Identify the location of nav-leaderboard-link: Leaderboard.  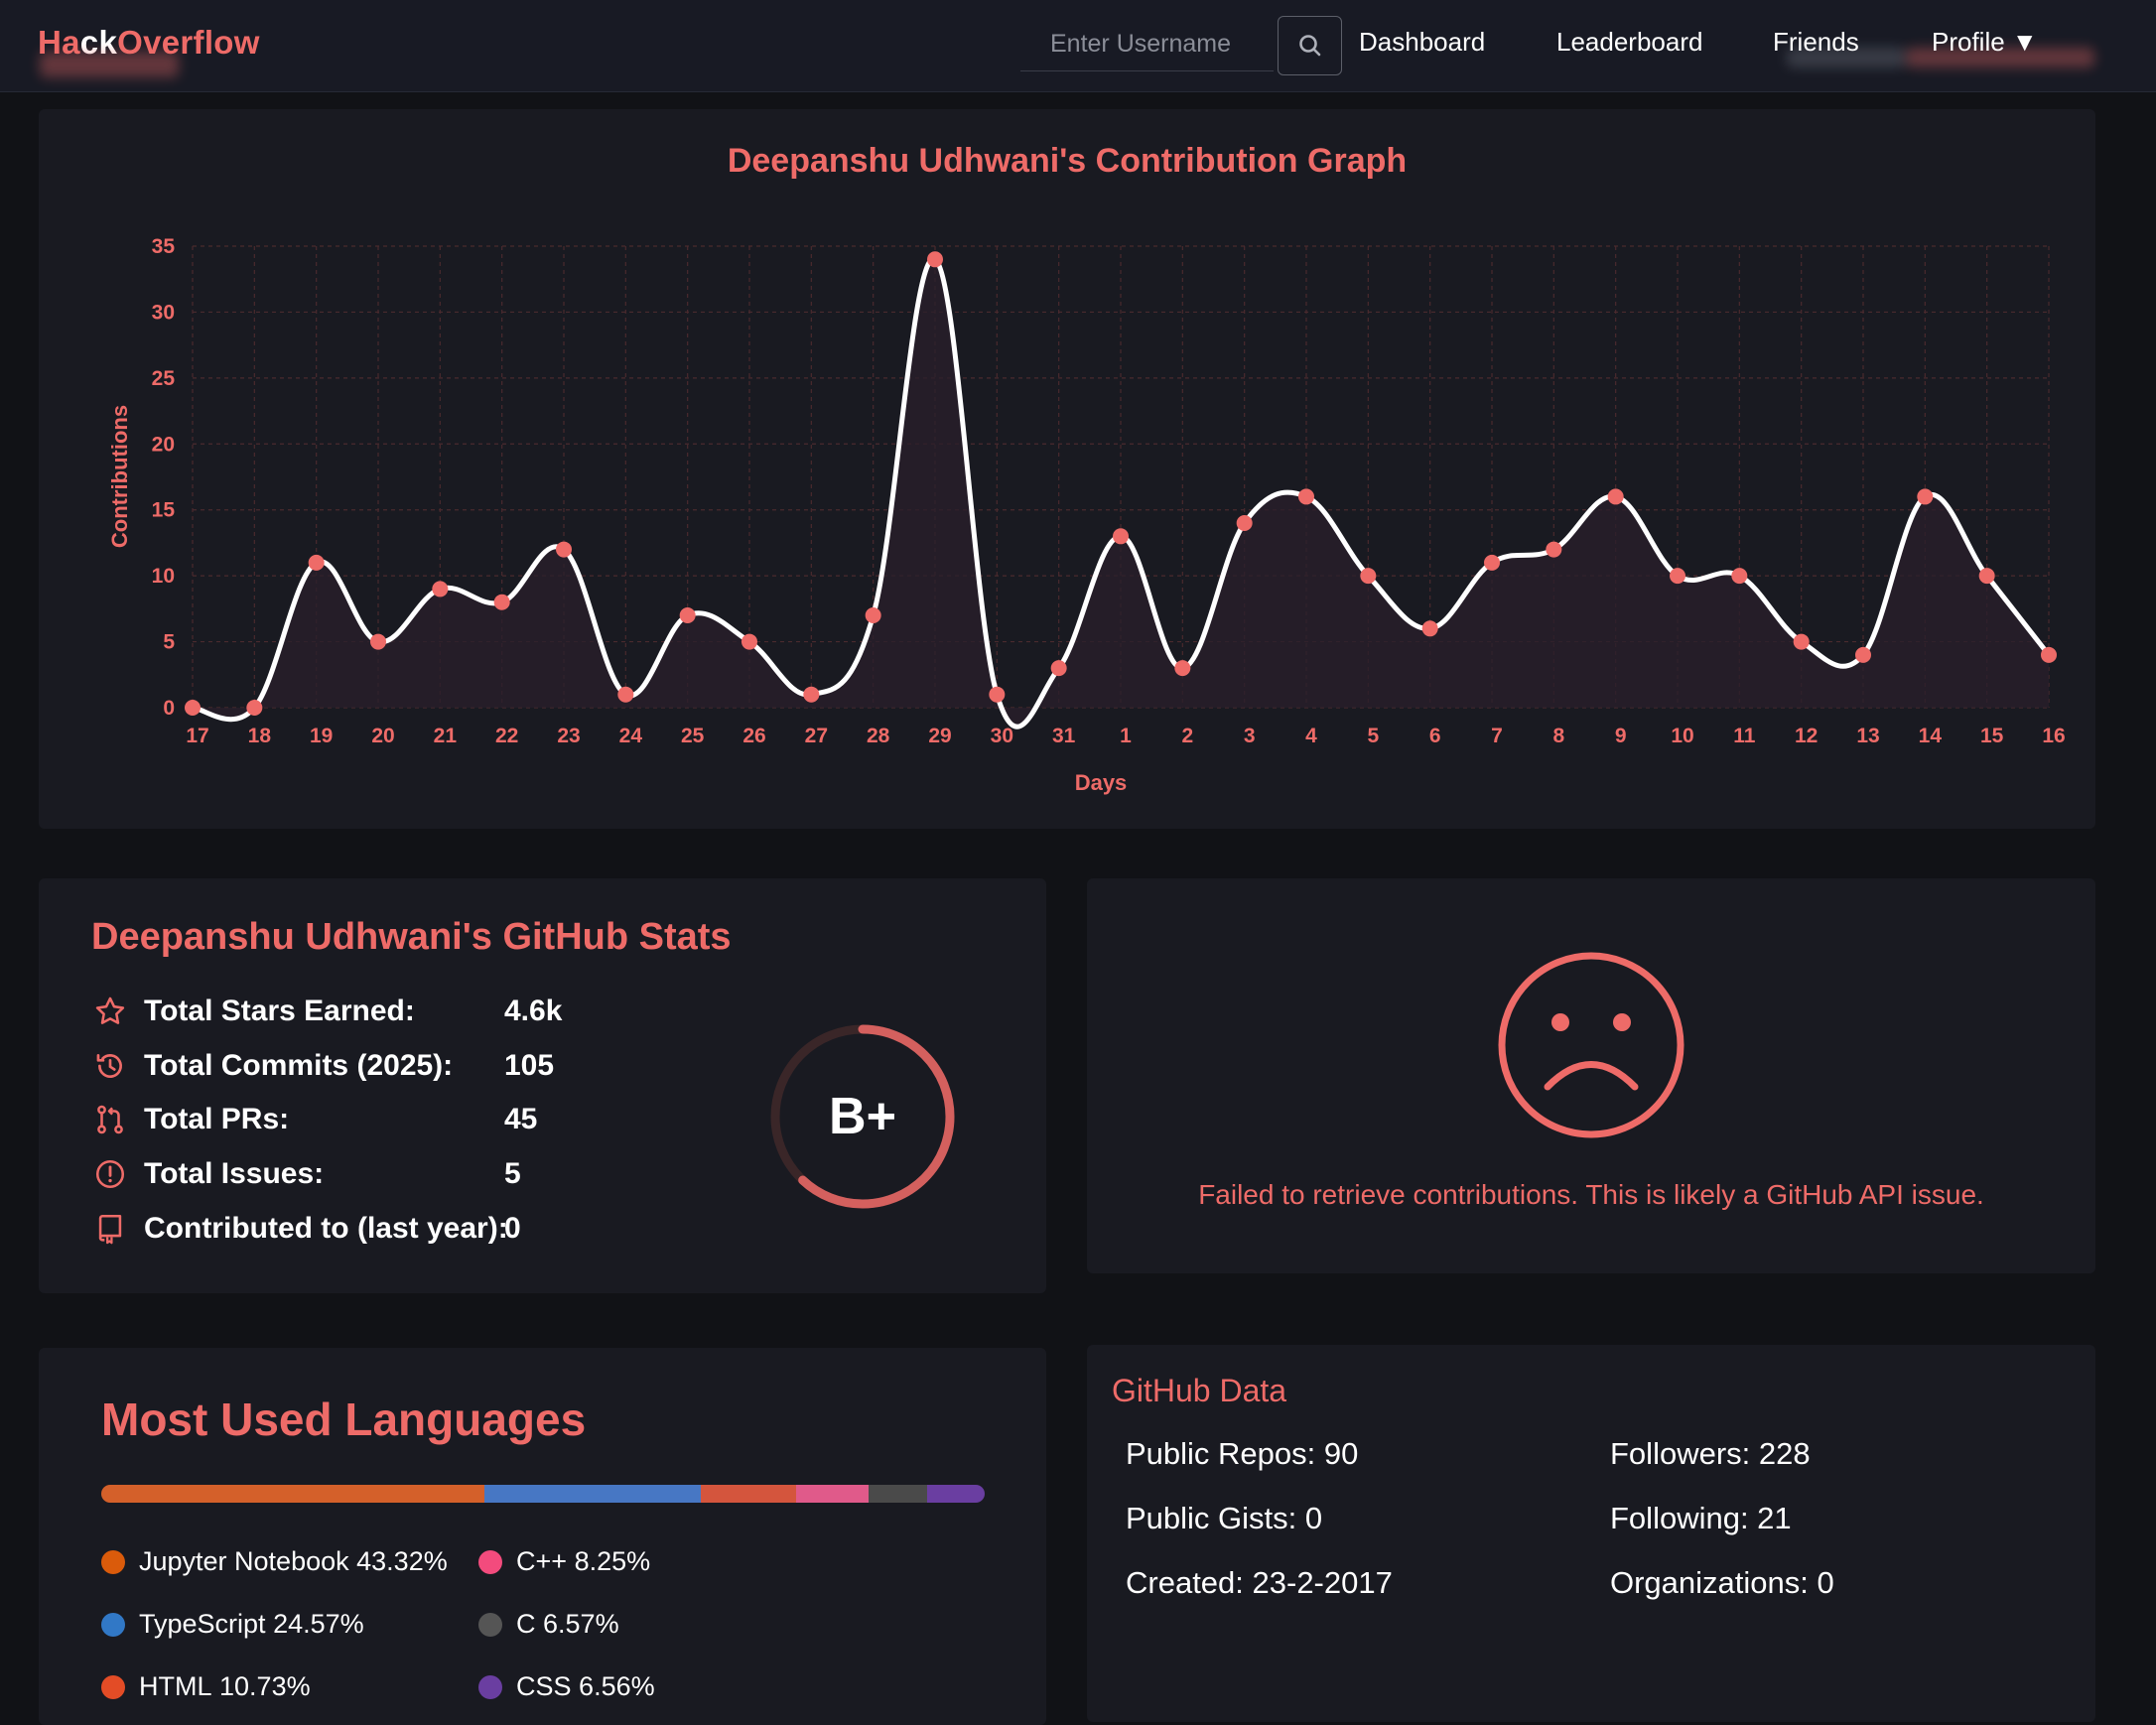
(1629, 42).